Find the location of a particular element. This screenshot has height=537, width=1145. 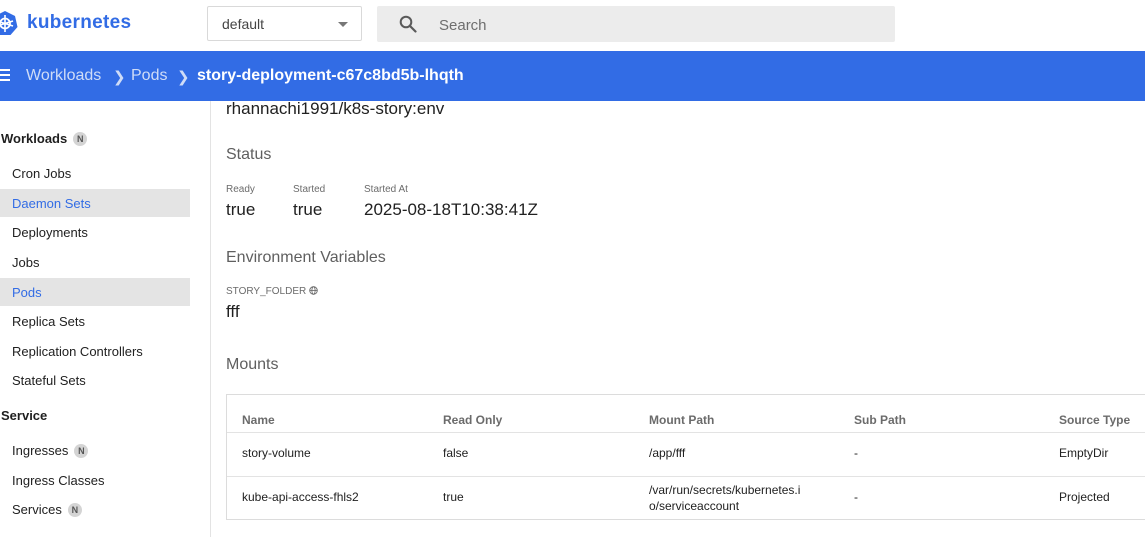

cell-source-type: EmptyDir is located at coordinates (1084, 453).